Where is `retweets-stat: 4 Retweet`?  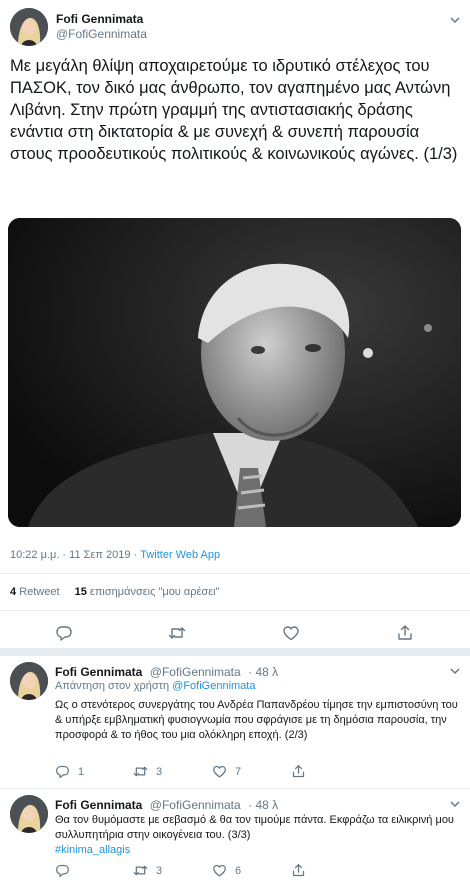 retweets-stat: 4 Retweet is located at coordinates (35, 592).